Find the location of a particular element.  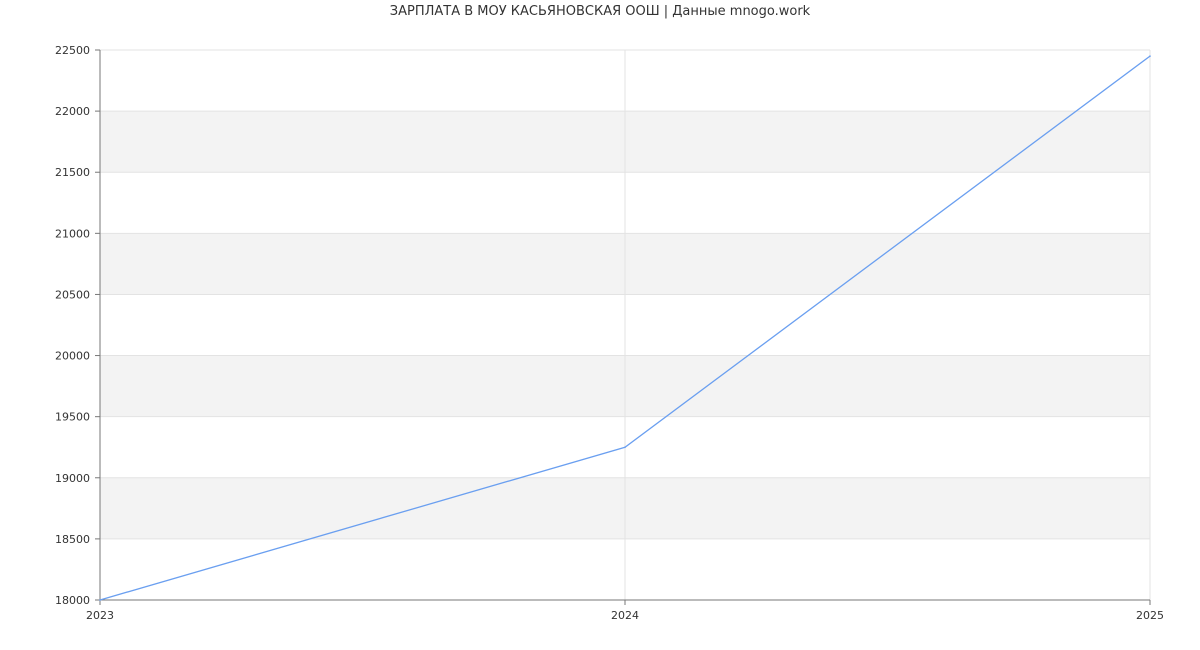

x-tick-labels: 2023 2024 2025 is located at coordinates (625, 615).